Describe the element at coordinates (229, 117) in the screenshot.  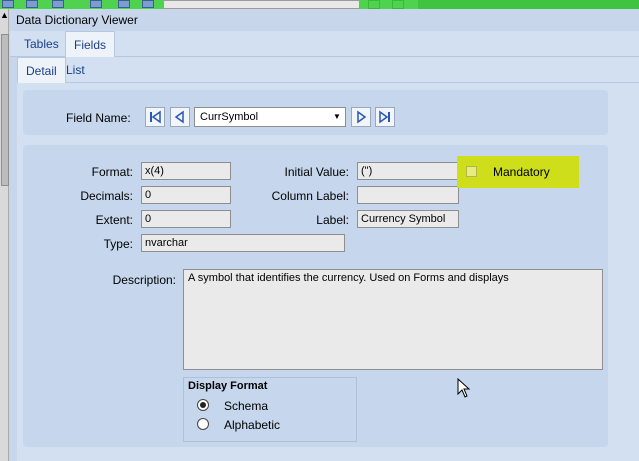
I see `field-name-value: CurrSymbol` at that location.